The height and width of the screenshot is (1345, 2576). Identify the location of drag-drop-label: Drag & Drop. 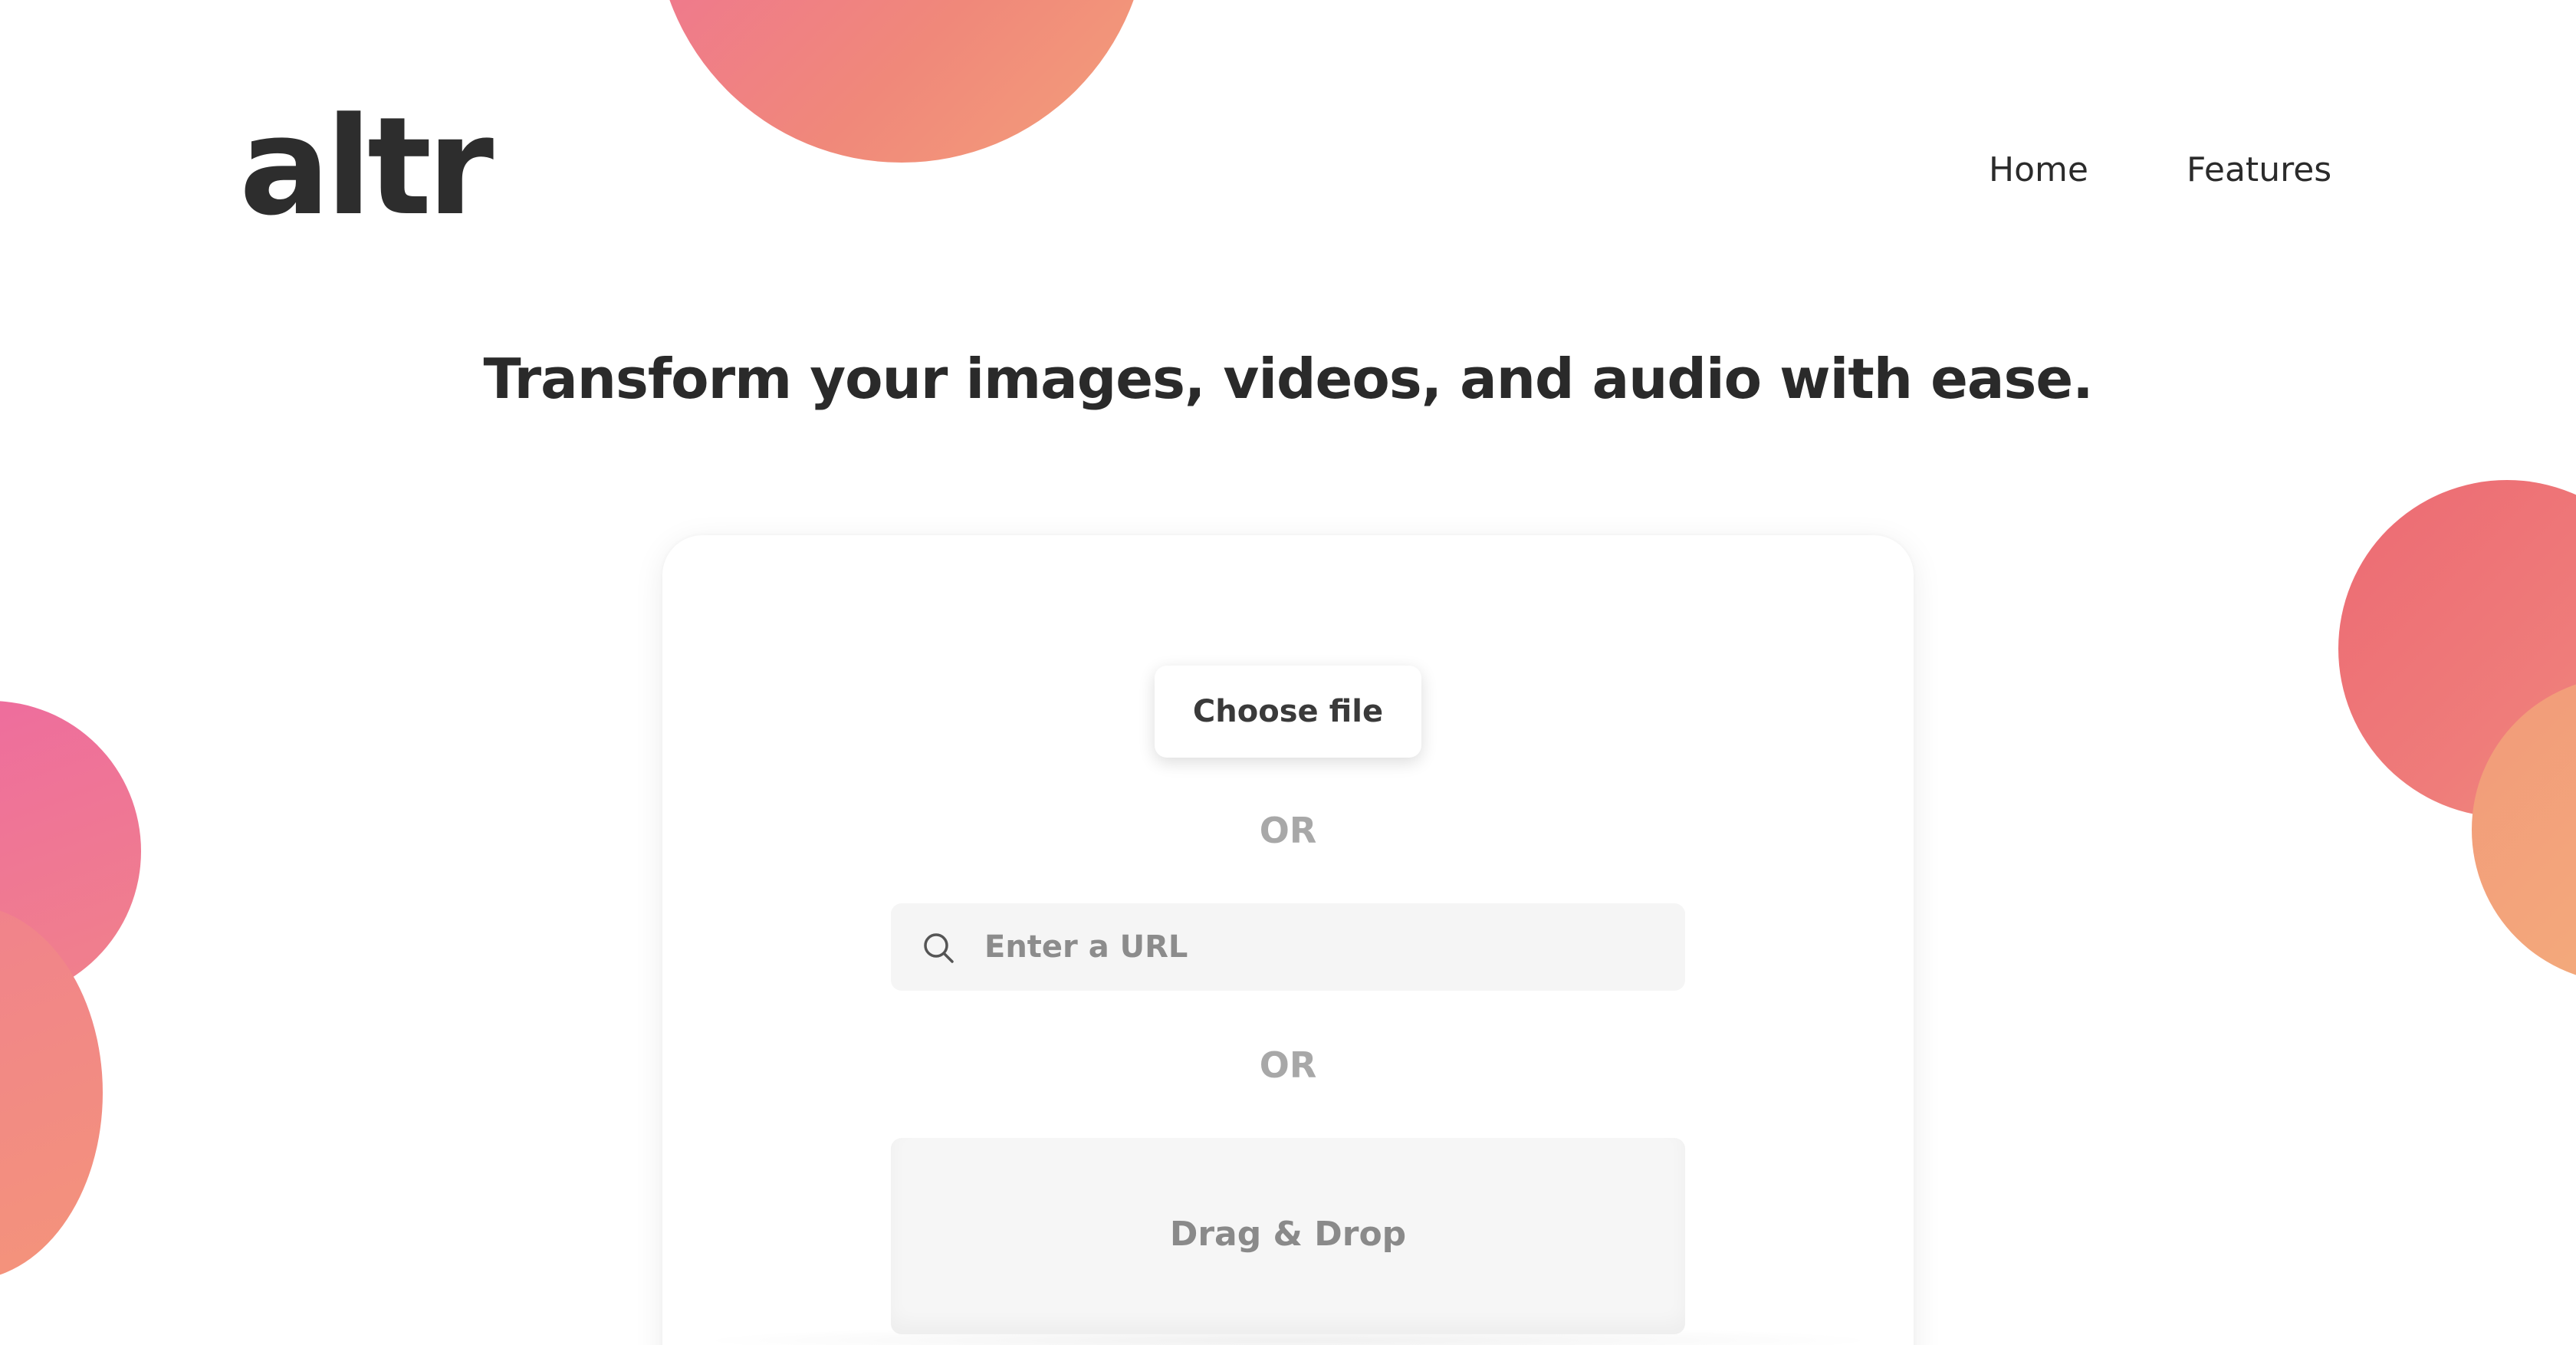
(1288, 1235).